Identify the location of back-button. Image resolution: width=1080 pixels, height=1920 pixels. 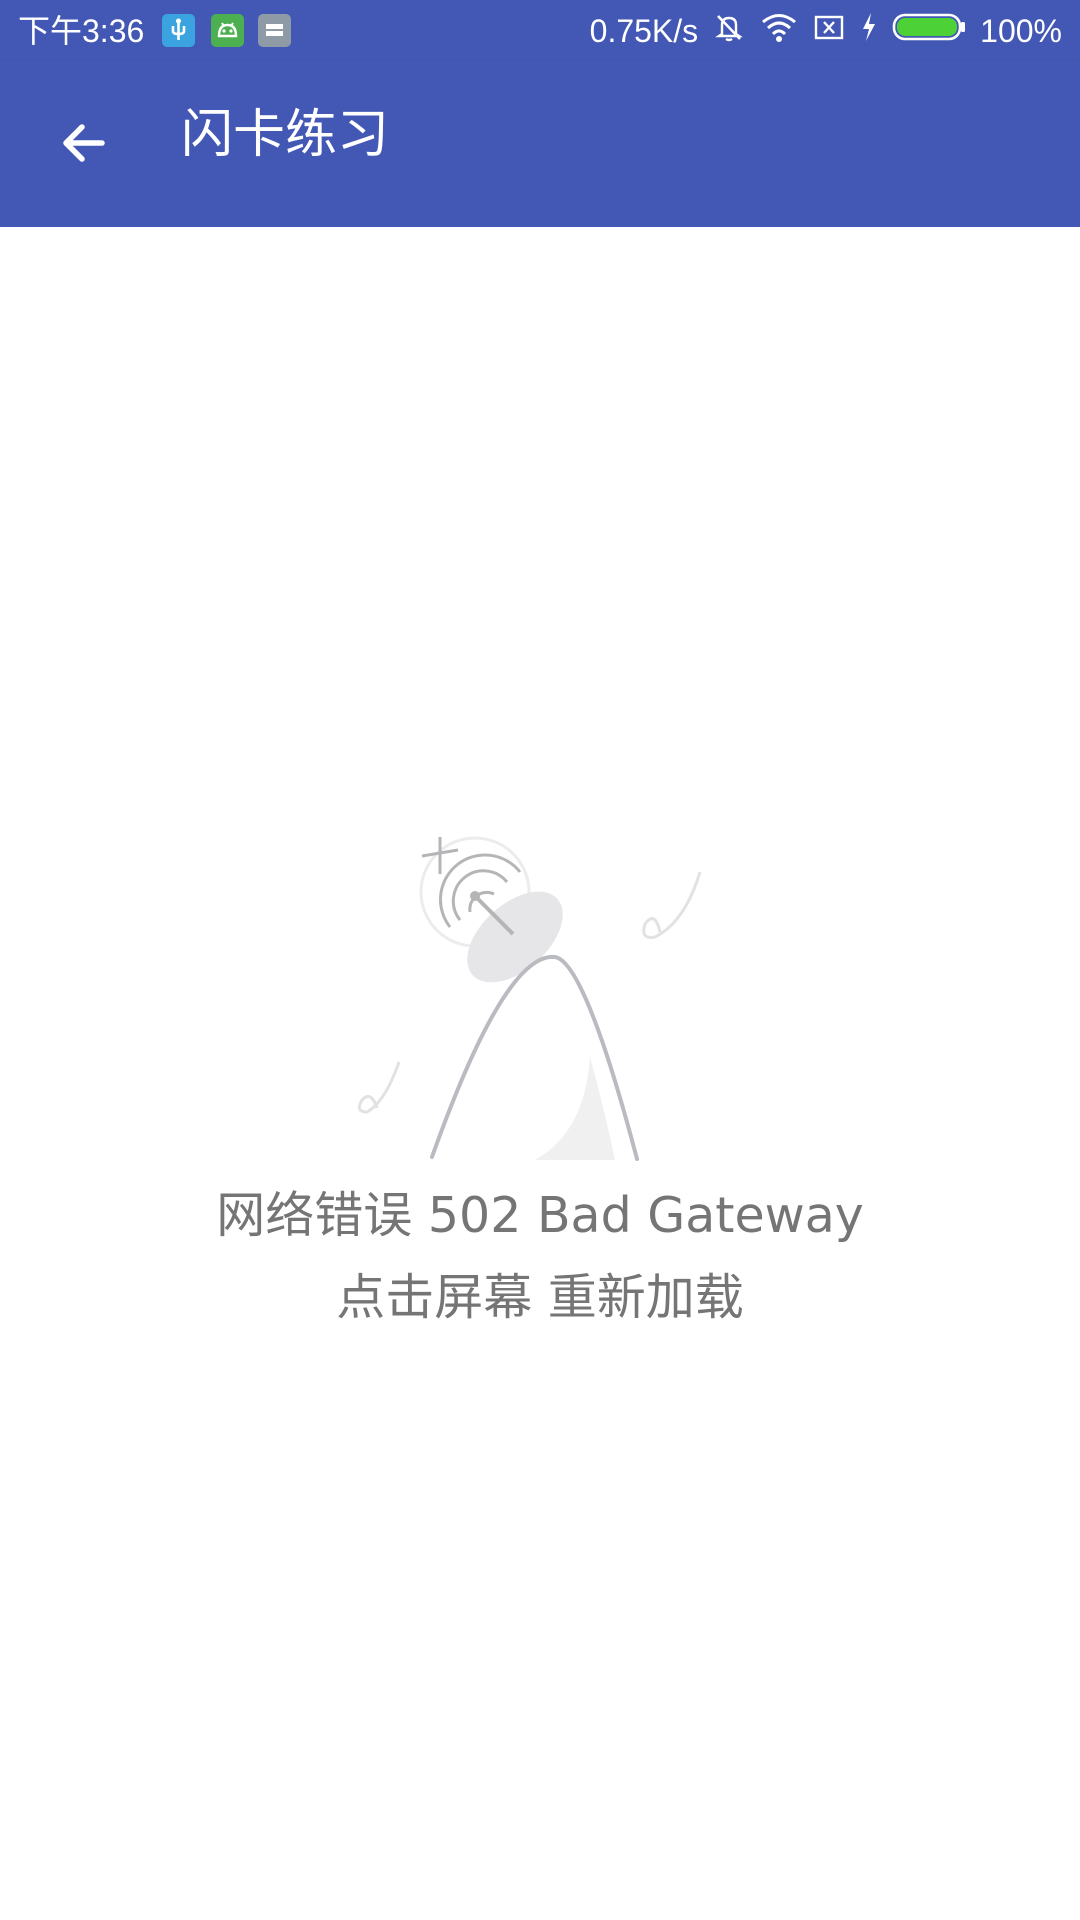
(84, 143).